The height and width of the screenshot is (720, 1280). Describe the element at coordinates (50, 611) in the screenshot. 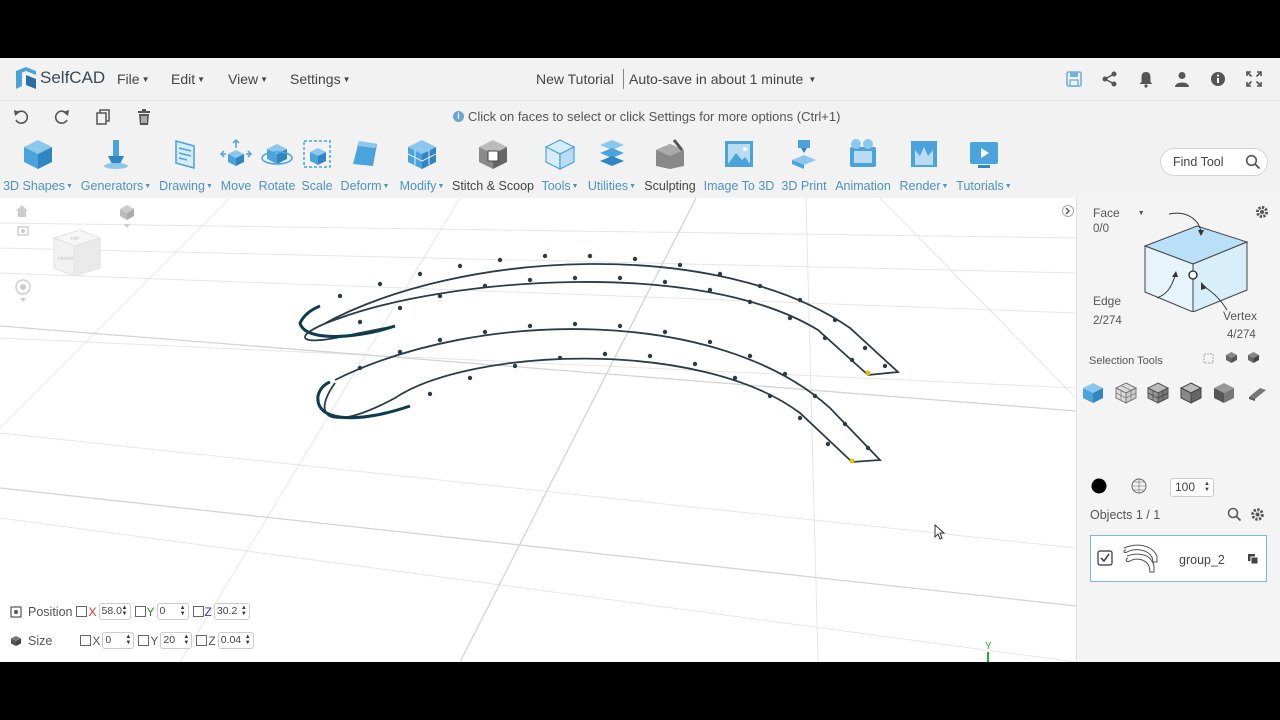

I see `position-label: Position` at that location.